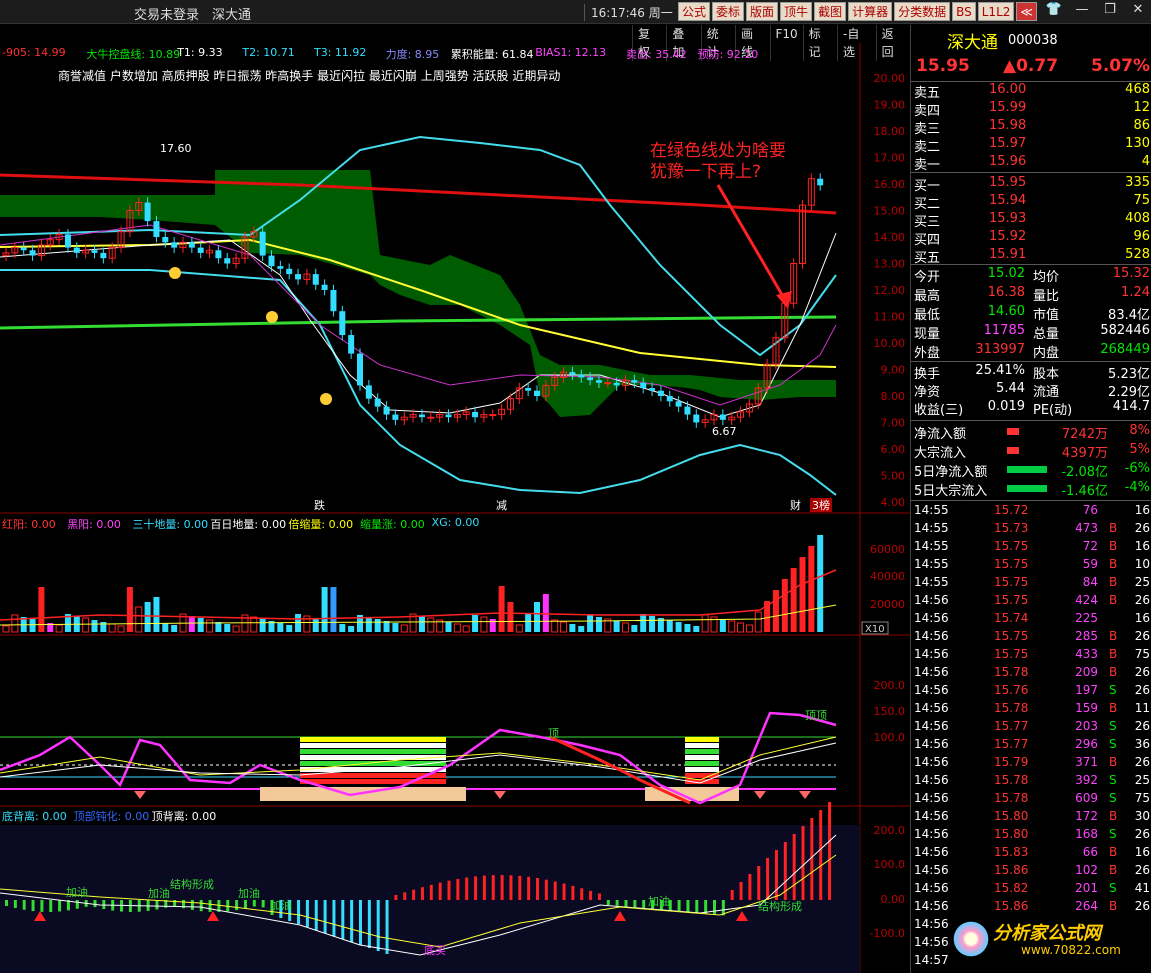 Image resolution: width=1151 pixels, height=973 pixels. Describe the element at coordinates (893, 899) in the screenshot. I see `macd-y-tick: 0.00` at that location.